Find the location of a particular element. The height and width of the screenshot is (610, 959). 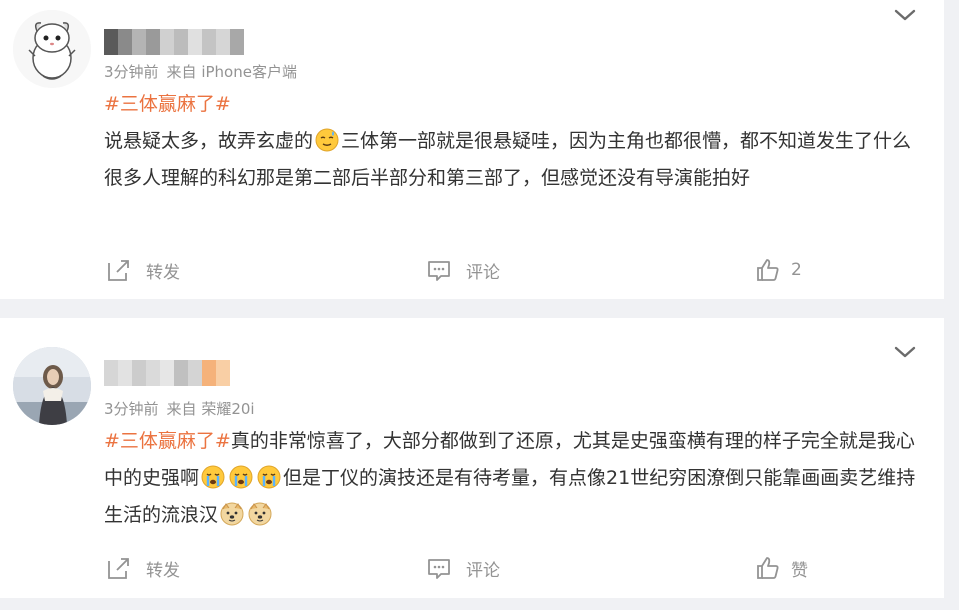

post-source: 来自 iPhone客户端 is located at coordinates (231, 72).